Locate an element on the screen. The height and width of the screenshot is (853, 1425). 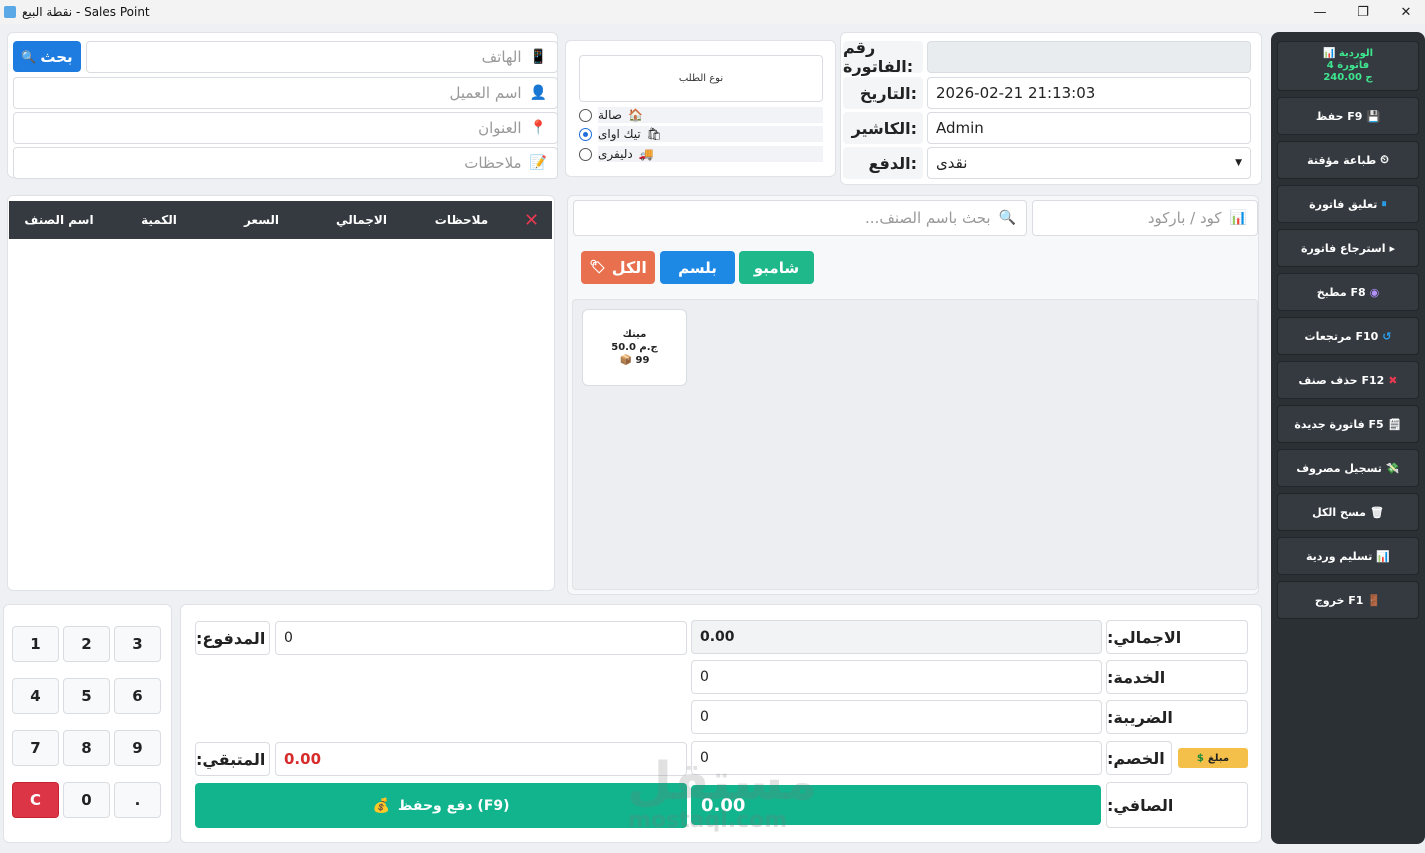
sidebar-recall-invoice-button: ▸ استرجاع فاتورة is located at coordinates (1348, 248).